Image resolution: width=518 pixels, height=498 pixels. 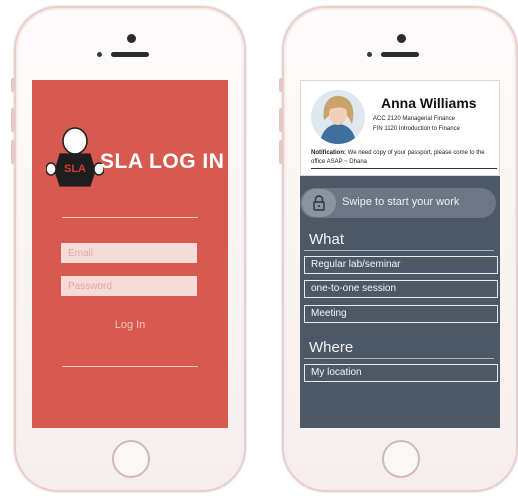 I want to click on login-title: SLA LOG IN, so click(x=162, y=161).